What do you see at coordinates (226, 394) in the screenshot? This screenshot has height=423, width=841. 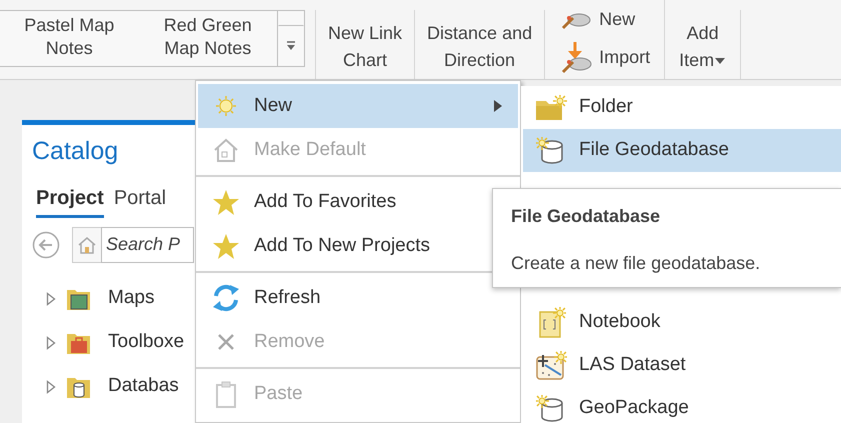 I see `clipboard-icon` at bounding box center [226, 394].